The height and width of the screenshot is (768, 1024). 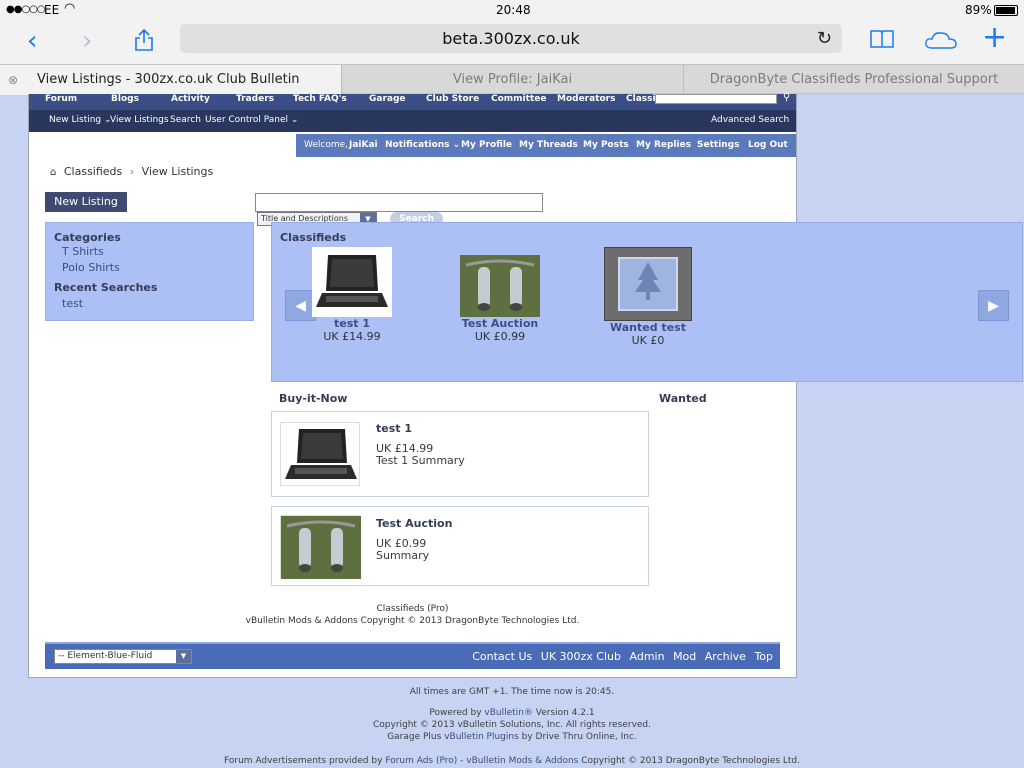 I want to click on carousel-item: Test Auction UK £0.99, so click(x=500, y=299).